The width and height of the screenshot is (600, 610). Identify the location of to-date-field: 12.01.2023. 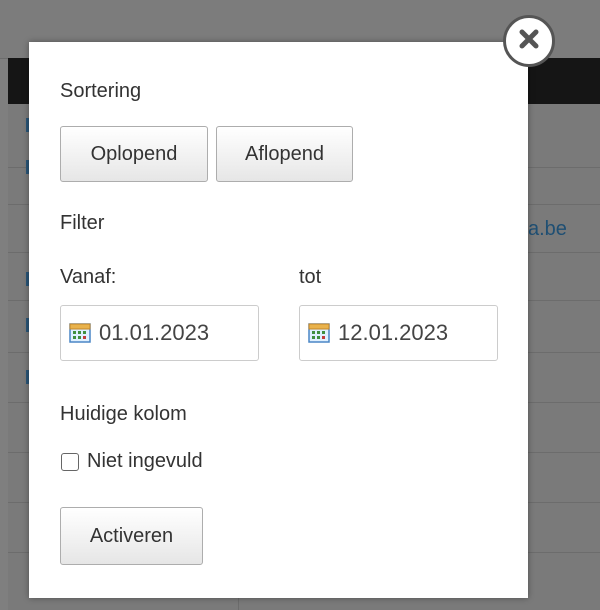
(398, 333).